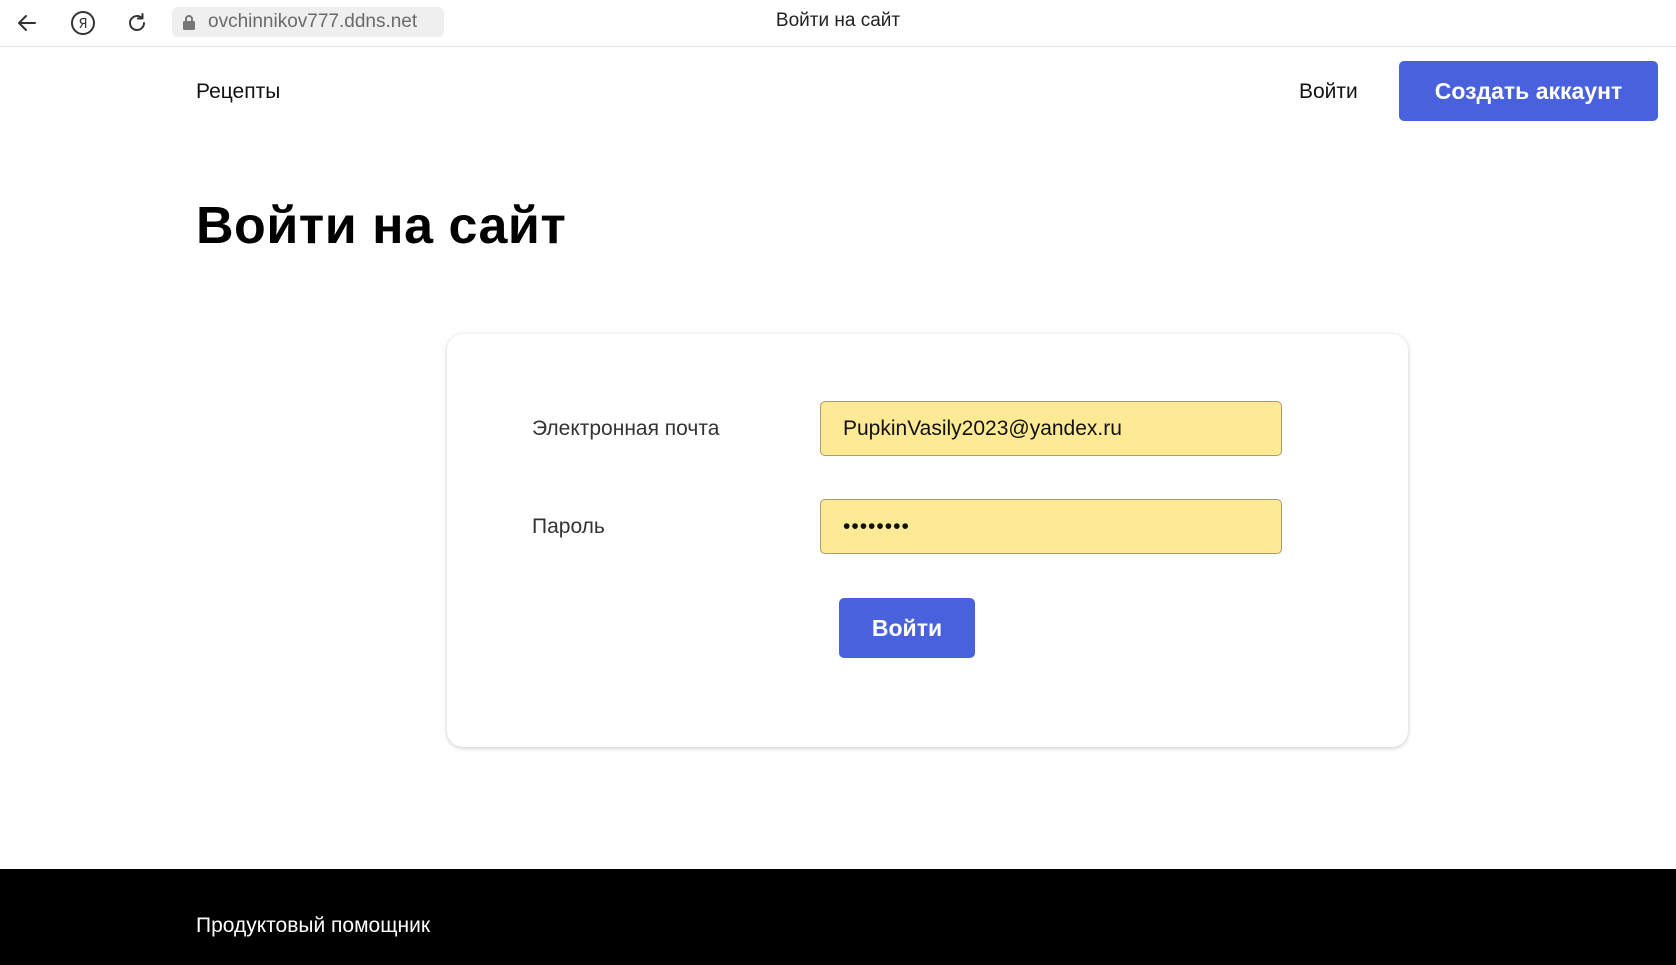  What do you see at coordinates (381, 226) in the screenshot?
I see `page-title: Войти на сайт` at bounding box center [381, 226].